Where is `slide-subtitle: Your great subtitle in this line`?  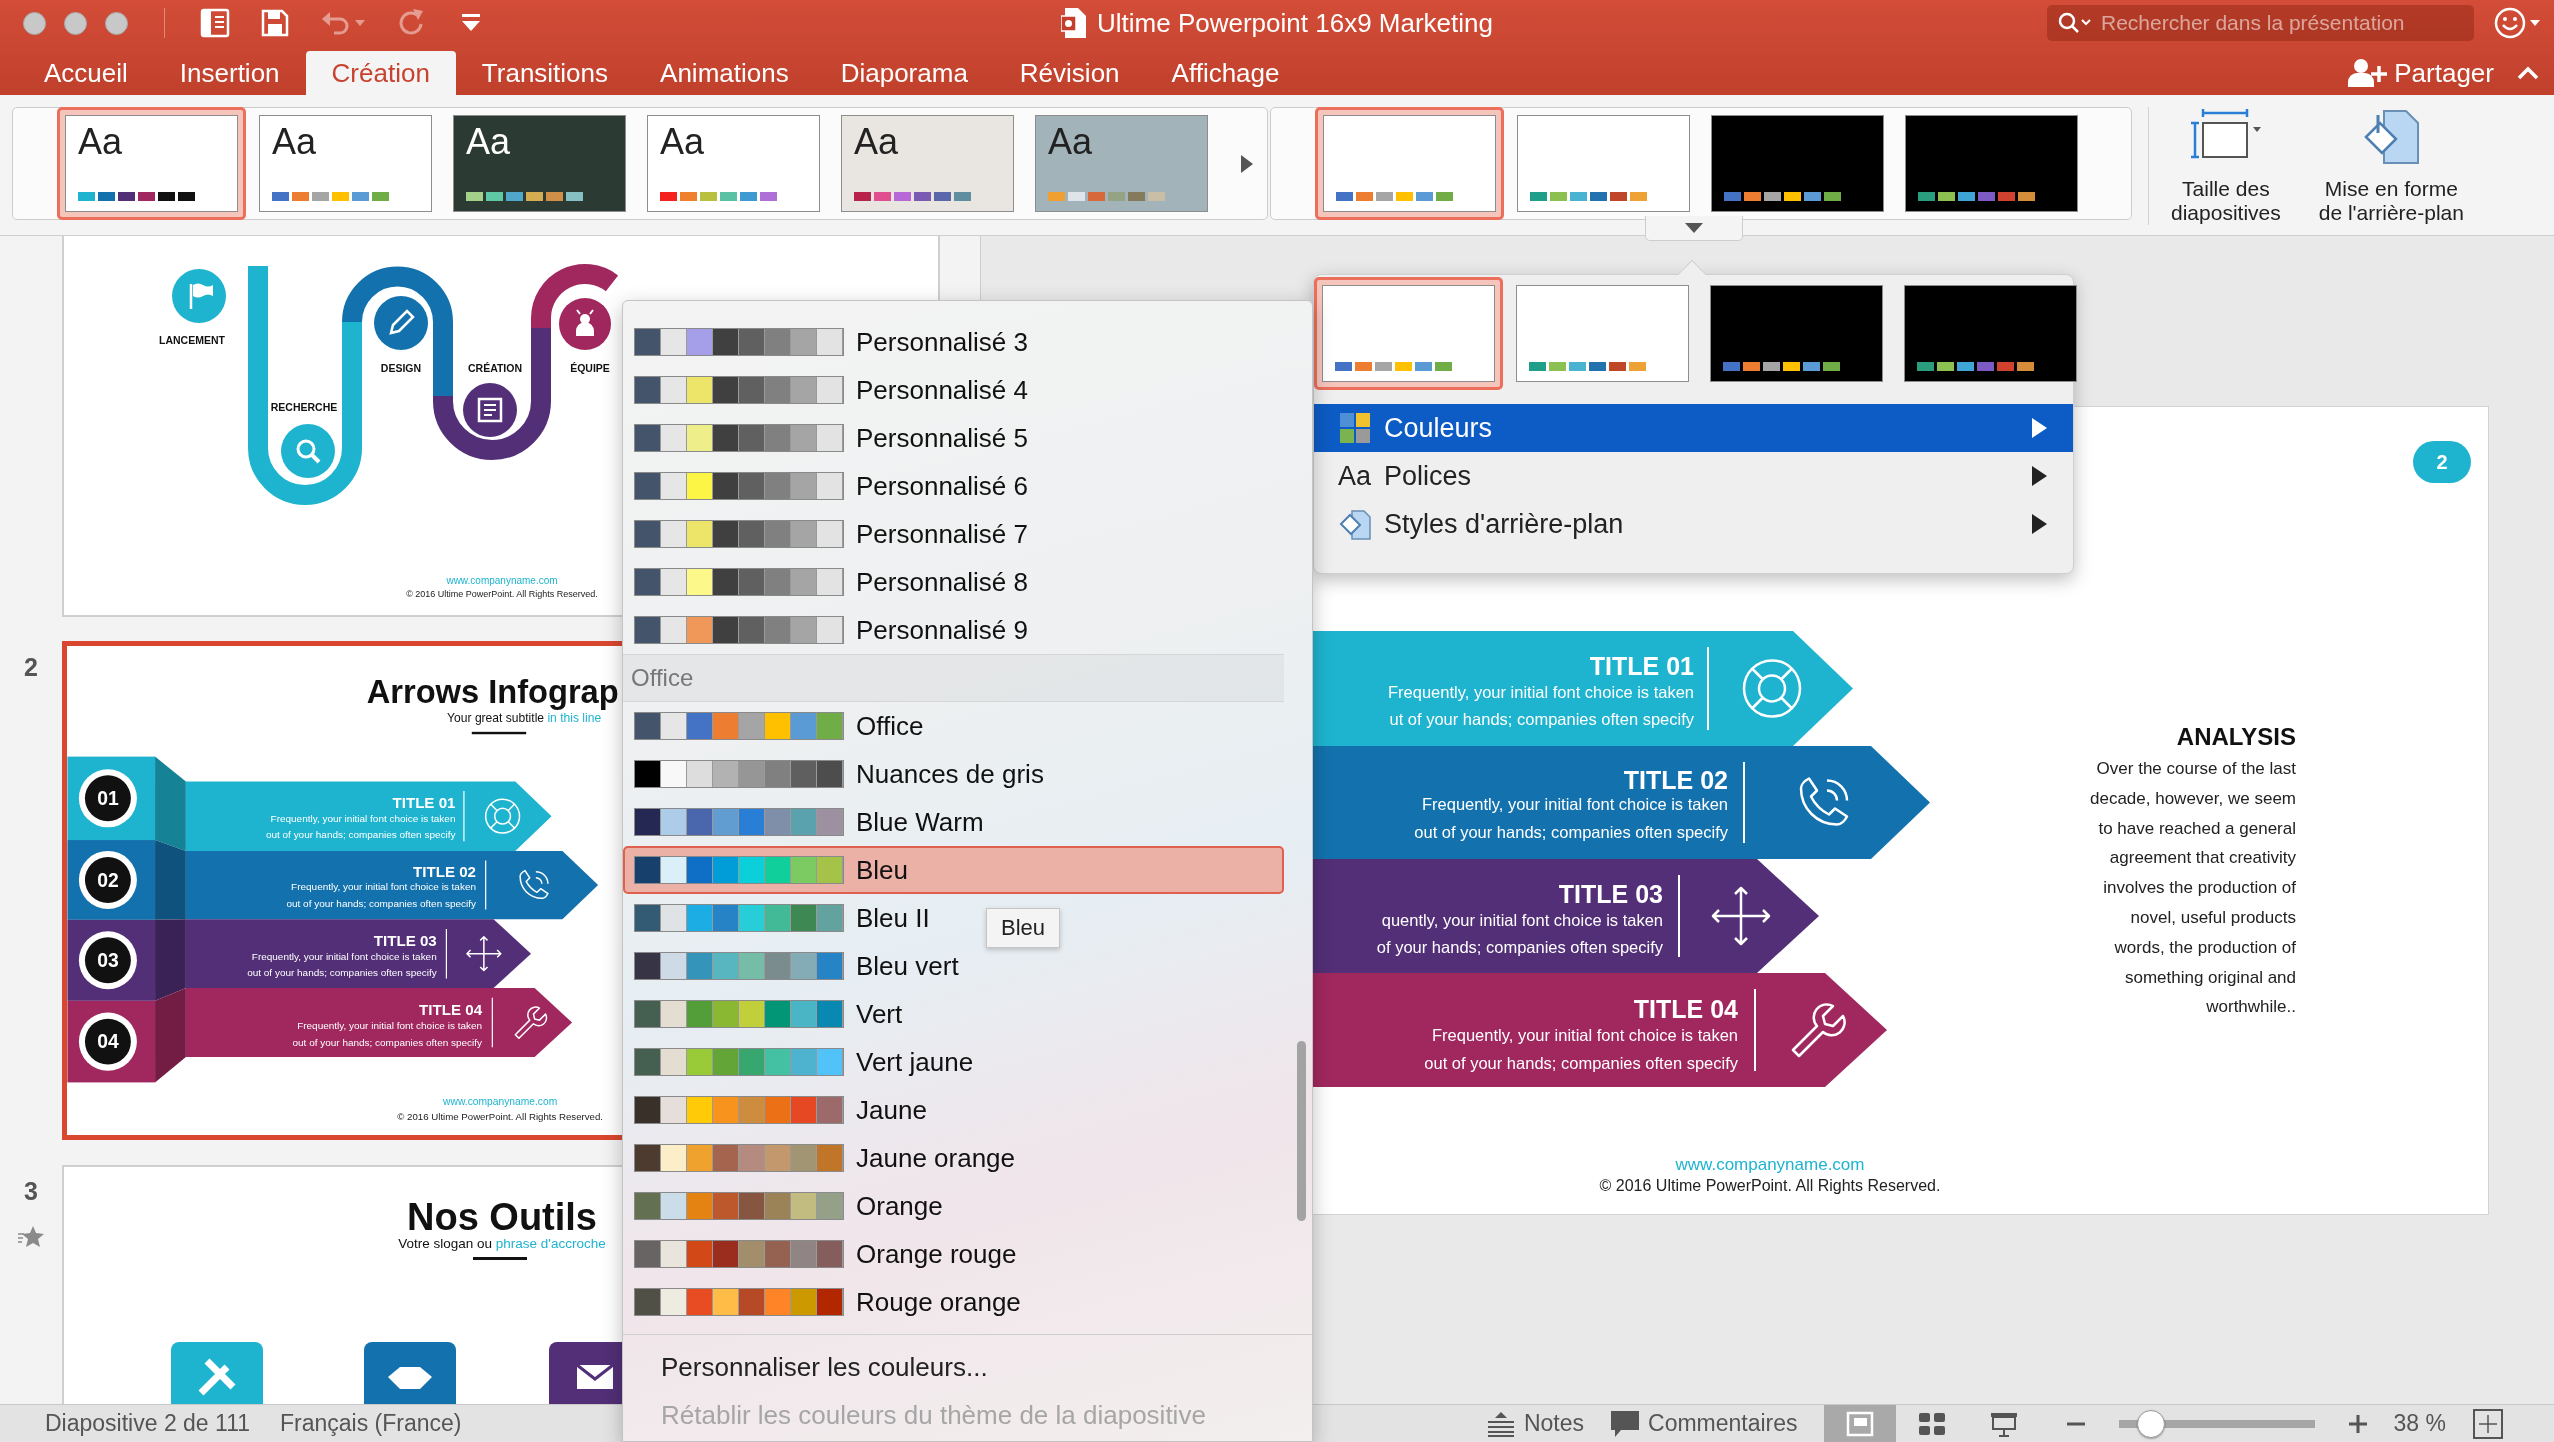 slide-subtitle: Your great subtitle in this line is located at coordinates (524, 718).